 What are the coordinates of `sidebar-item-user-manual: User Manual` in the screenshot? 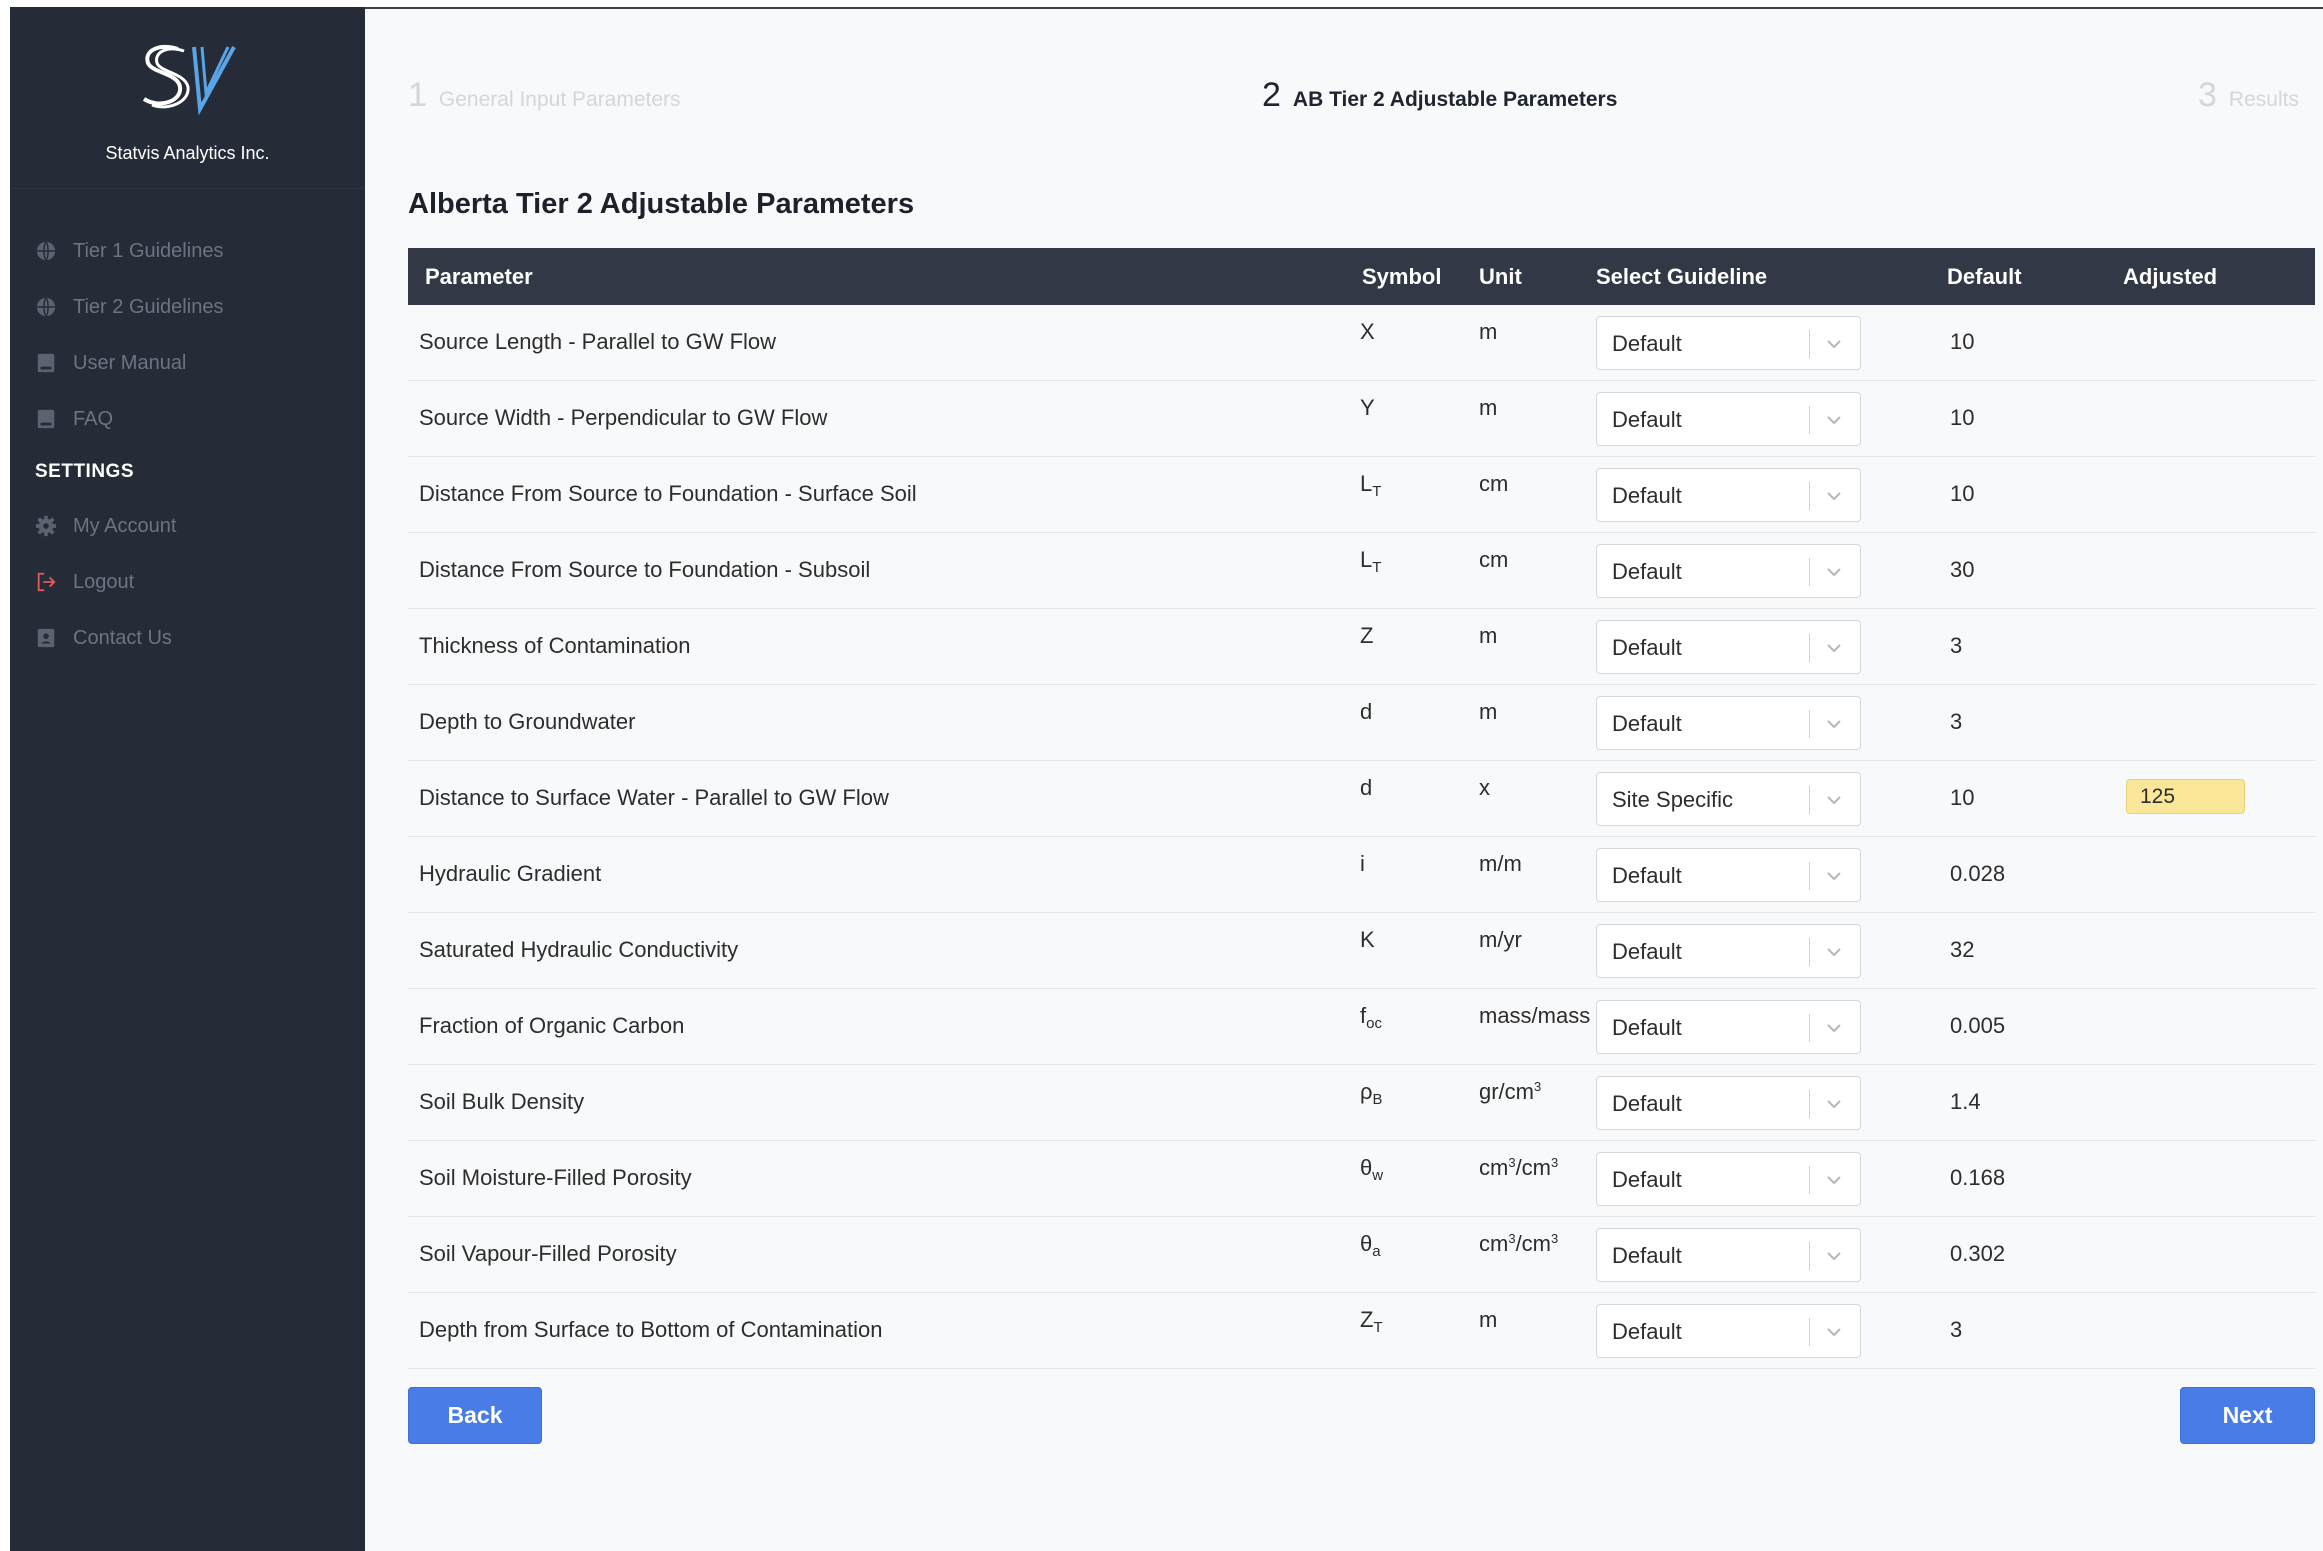 It's located at (110, 363).